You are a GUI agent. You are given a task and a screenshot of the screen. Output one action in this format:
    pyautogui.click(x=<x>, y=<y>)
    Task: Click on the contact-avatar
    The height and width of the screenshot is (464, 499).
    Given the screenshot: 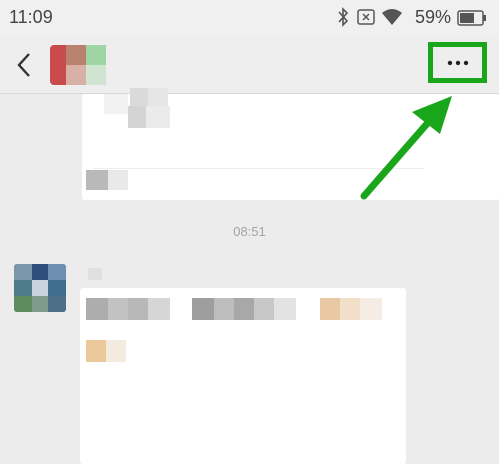 What is the action you would take?
    pyautogui.click(x=40, y=288)
    